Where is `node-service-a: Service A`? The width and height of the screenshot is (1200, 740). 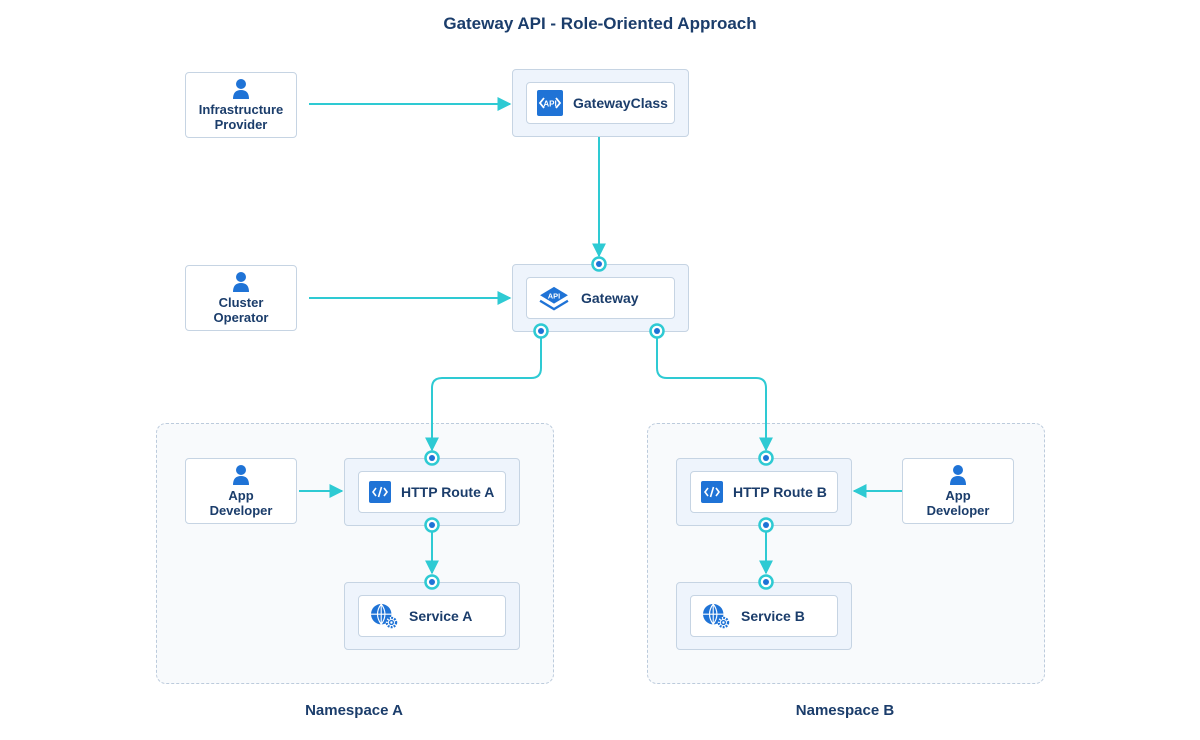 node-service-a: Service A is located at coordinates (432, 616).